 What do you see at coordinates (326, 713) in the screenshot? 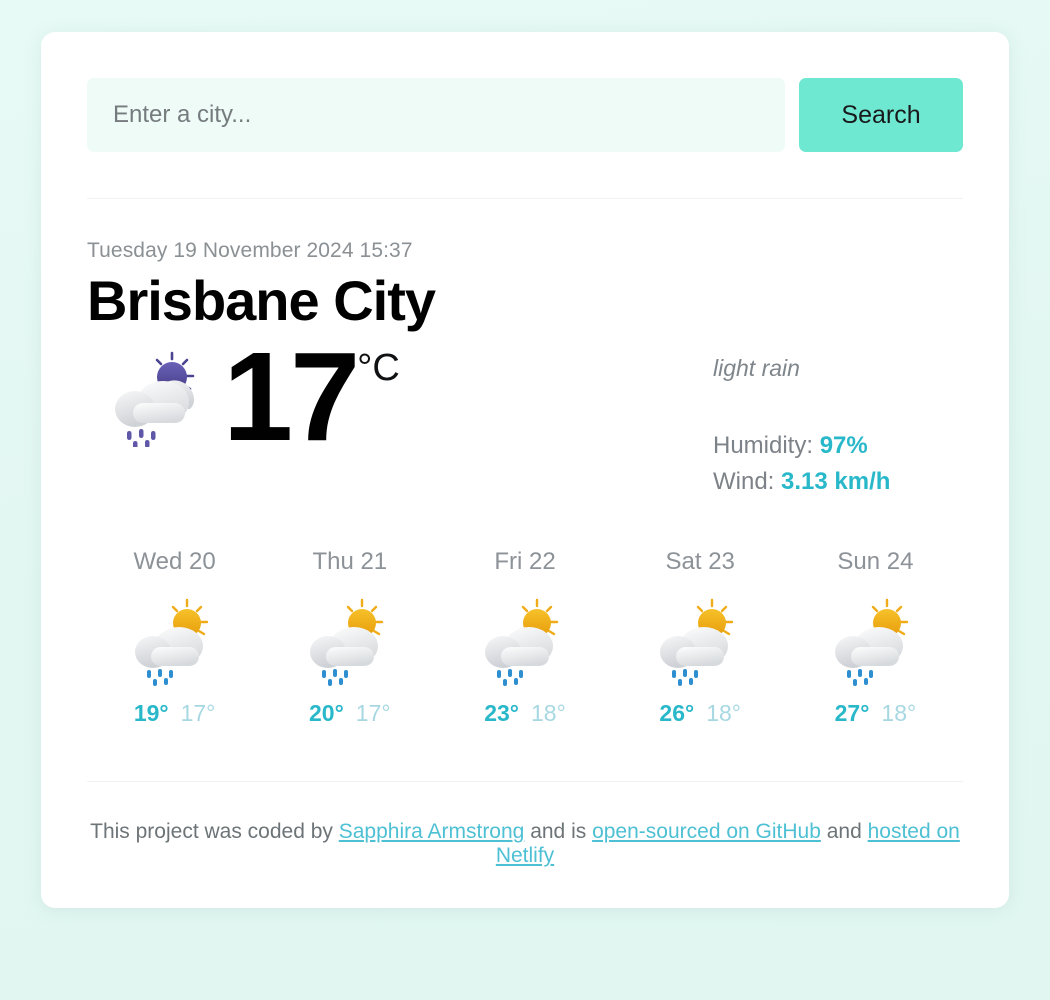
I see `forecast-temp-max: 20°` at bounding box center [326, 713].